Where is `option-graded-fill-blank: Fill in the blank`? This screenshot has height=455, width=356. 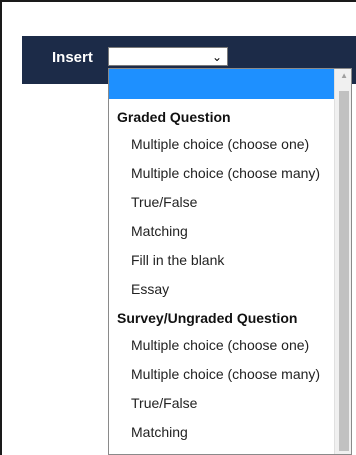
option-graded-fill-blank: Fill in the blank is located at coordinates (177, 260).